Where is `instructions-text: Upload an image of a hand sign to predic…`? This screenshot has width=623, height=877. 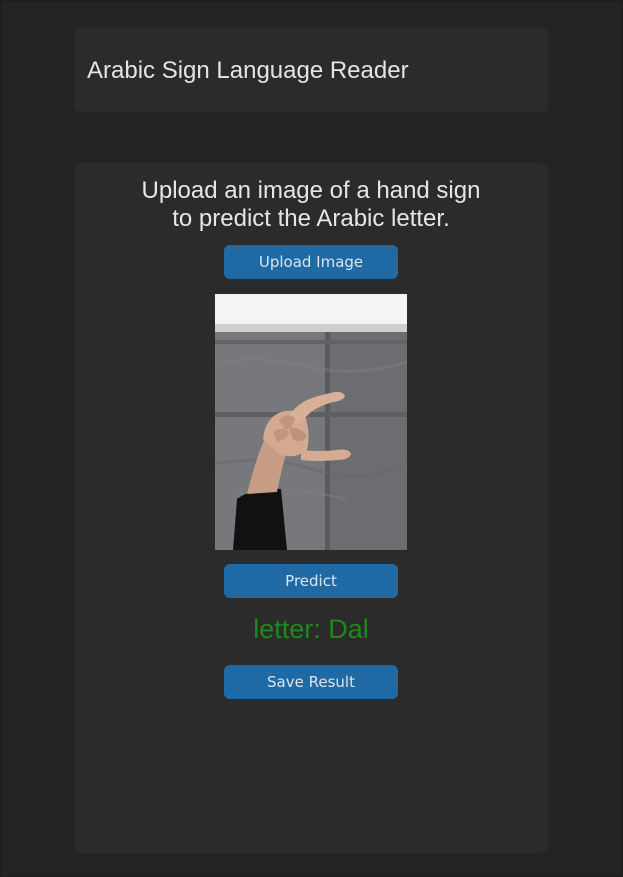
instructions-text: Upload an image of a hand sign to predic… is located at coordinates (311, 205).